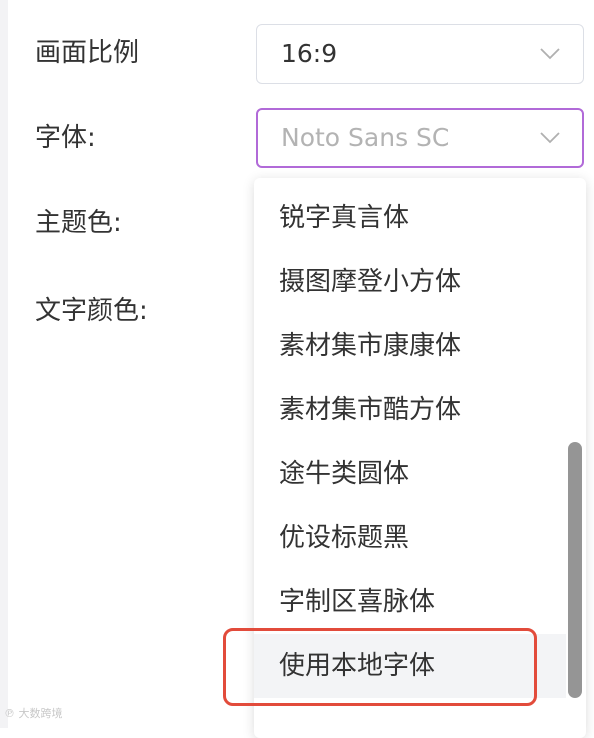 The height and width of the screenshot is (738, 594). What do you see at coordinates (420, 54) in the screenshot?
I see `aspect-ratio-select: 16:9` at bounding box center [420, 54].